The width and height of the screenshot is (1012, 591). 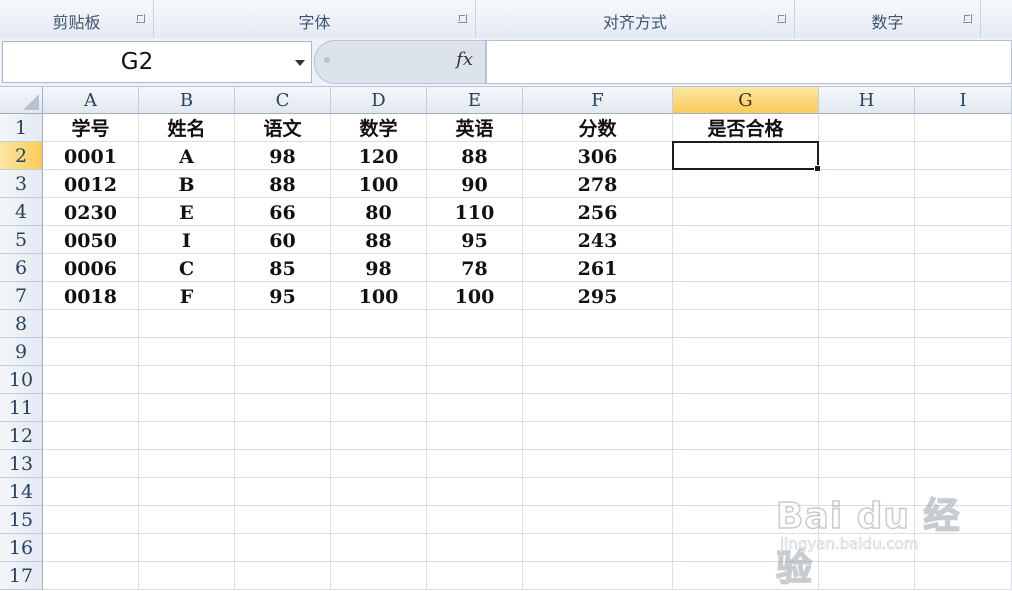 What do you see at coordinates (379, 520) in the screenshot?
I see `cell-d15` at bounding box center [379, 520].